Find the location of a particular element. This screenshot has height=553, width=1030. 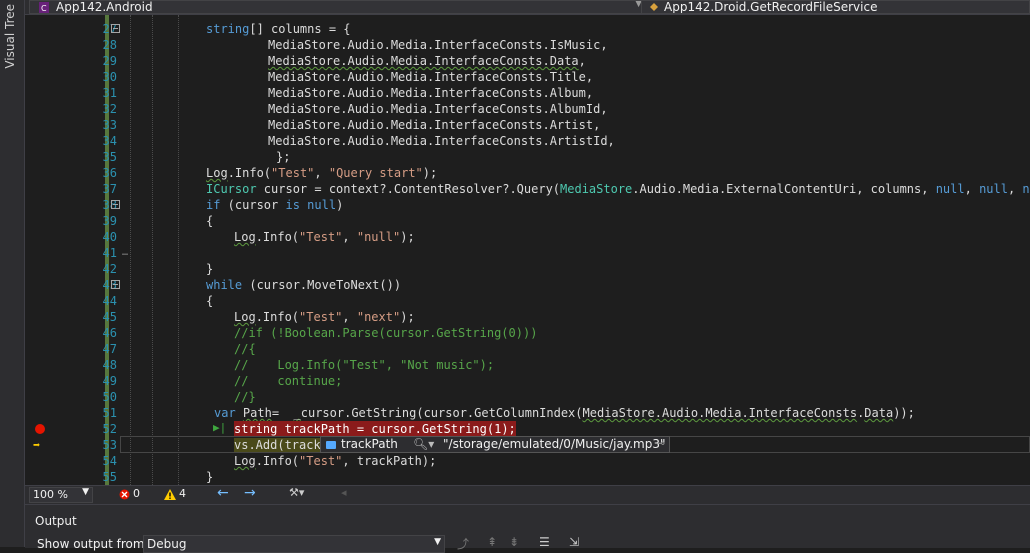

run-to-click-icon: ▶| is located at coordinates (219, 428).